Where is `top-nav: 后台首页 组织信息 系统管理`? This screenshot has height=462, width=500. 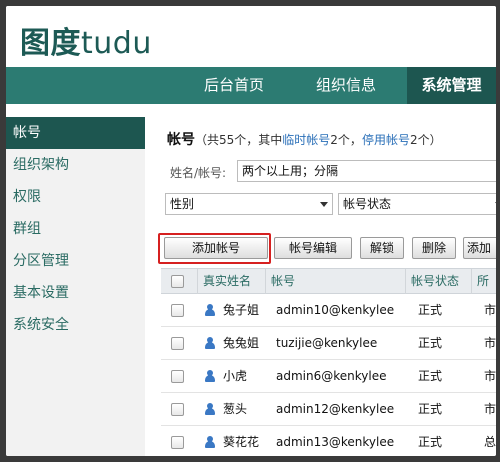
top-nav: 后台首页 组织信息 系统管理 is located at coordinates (251, 85).